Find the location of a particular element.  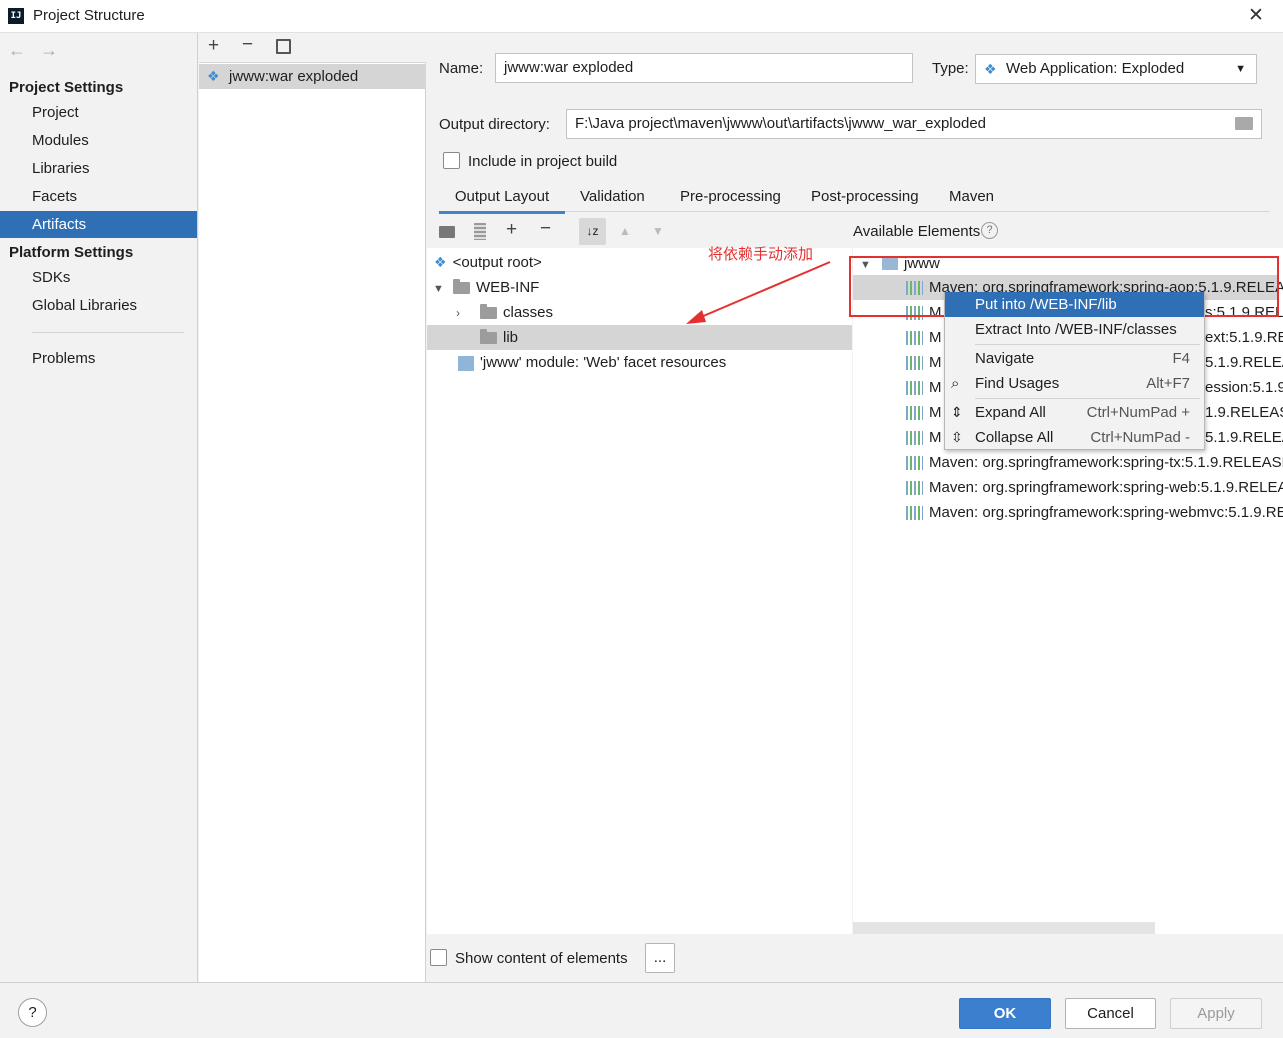

output-root-label: <output root> is located at coordinates (497, 262).